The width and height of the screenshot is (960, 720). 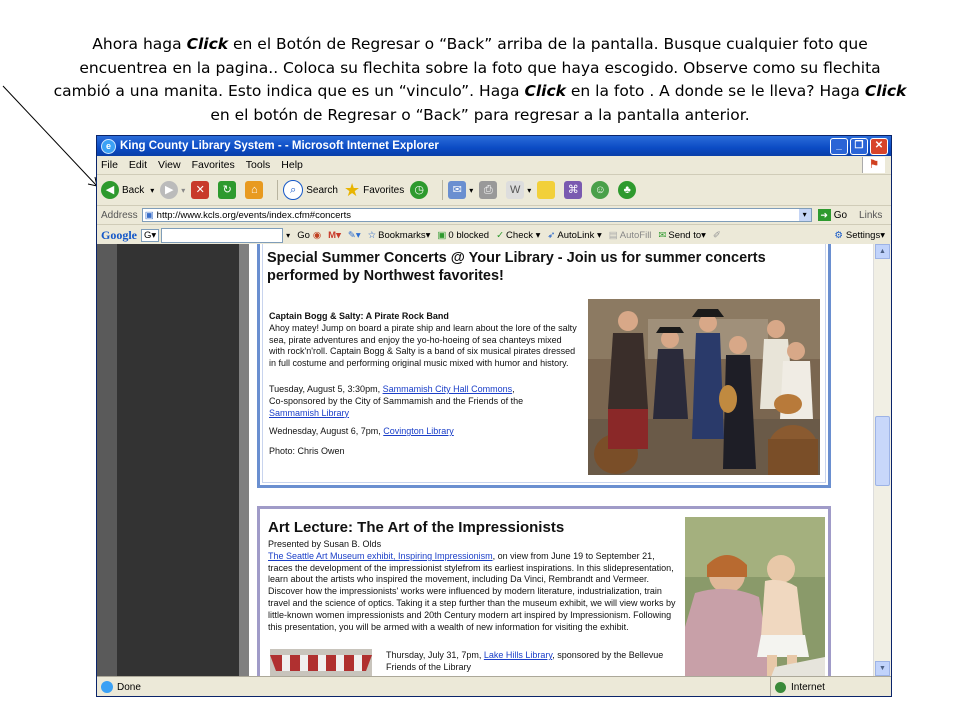 What do you see at coordinates (322, 190) in the screenshot?
I see `search-label: Search` at bounding box center [322, 190].